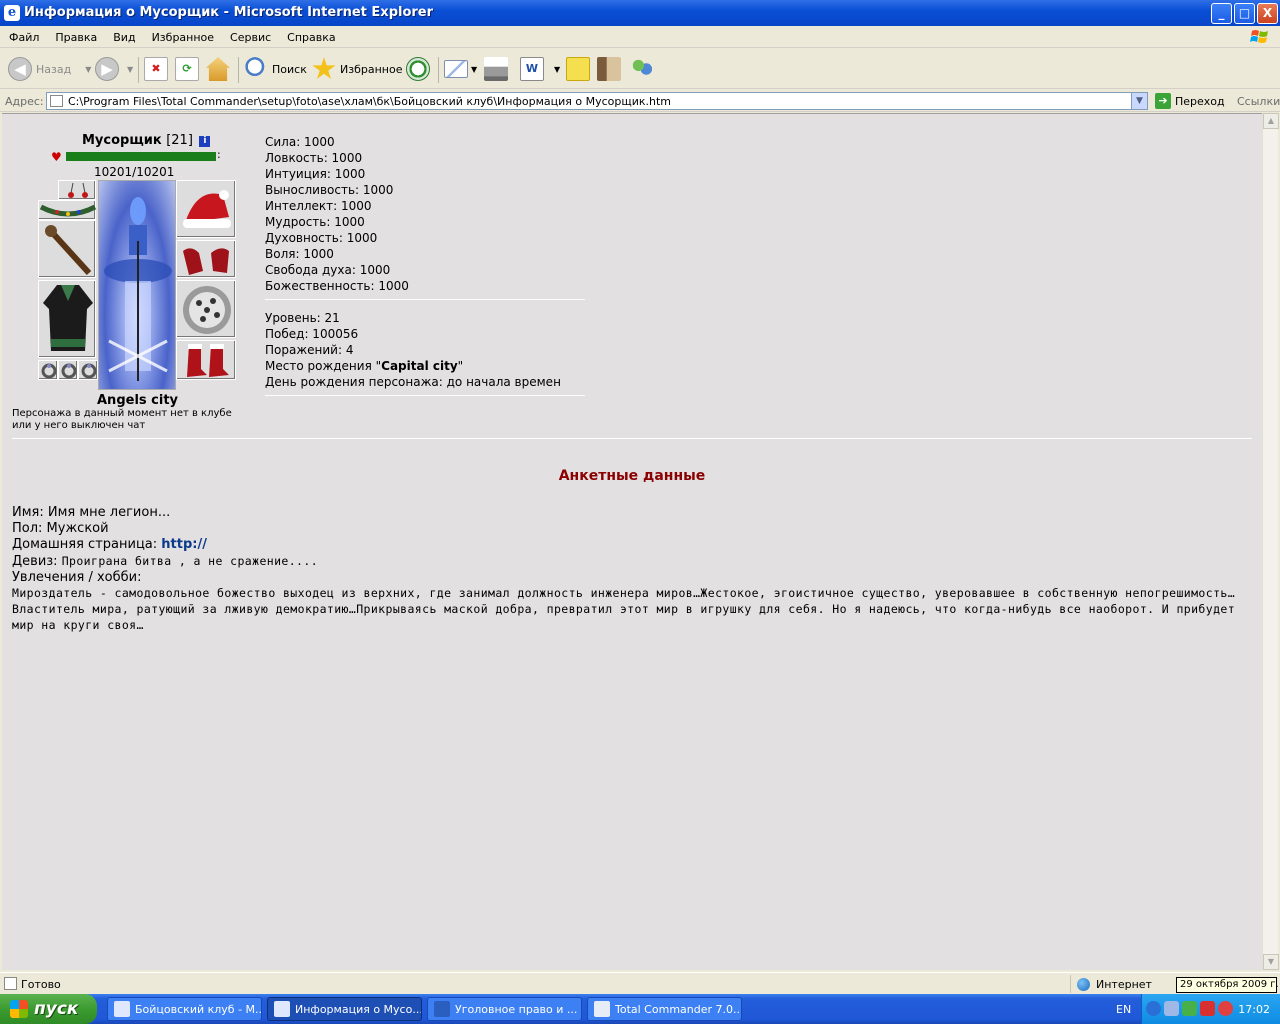 This screenshot has height=1024, width=1280. I want to click on language-indicator: EN, so click(1123, 1009).